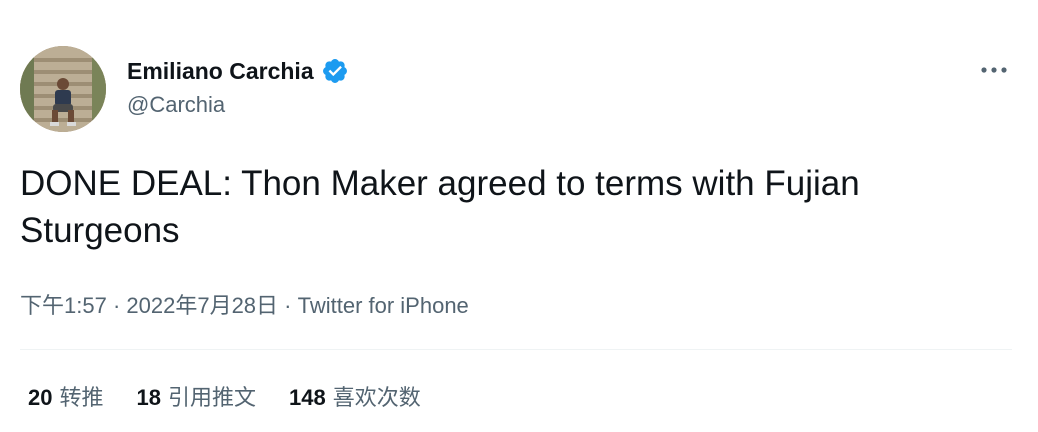 The image size is (1038, 432). I want to click on more-horizontal-icon, so click(996, 70).